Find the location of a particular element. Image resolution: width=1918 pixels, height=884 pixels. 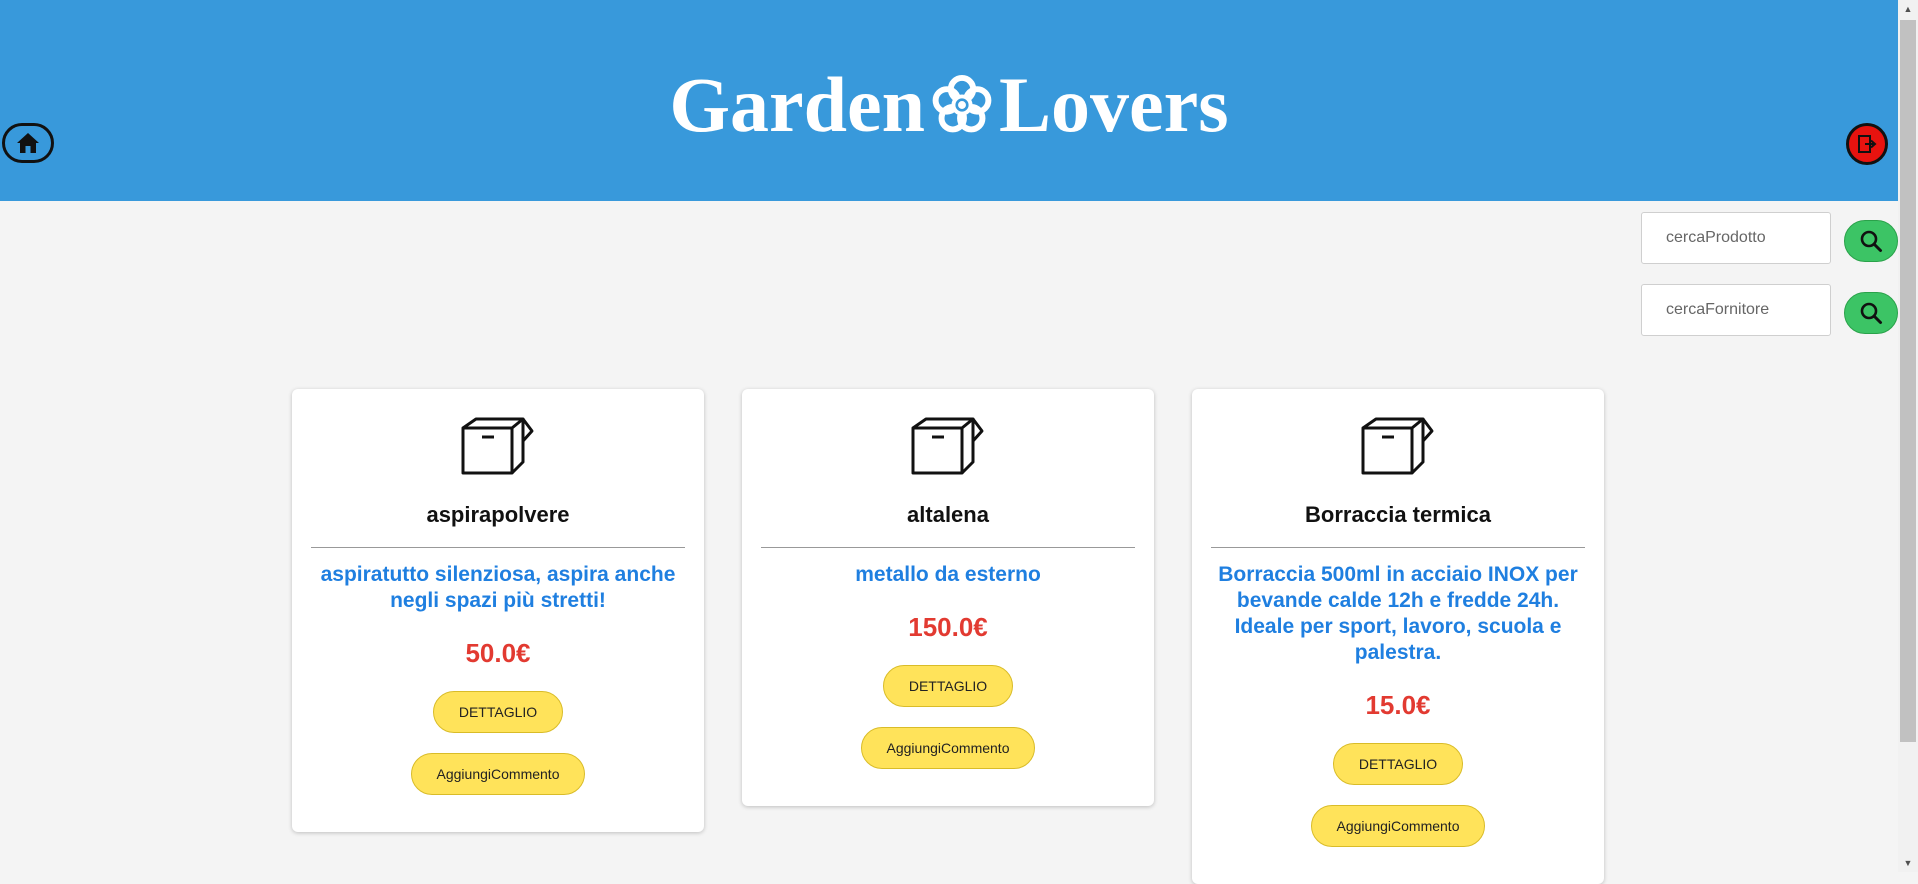

flower-icon is located at coordinates (962, 103).